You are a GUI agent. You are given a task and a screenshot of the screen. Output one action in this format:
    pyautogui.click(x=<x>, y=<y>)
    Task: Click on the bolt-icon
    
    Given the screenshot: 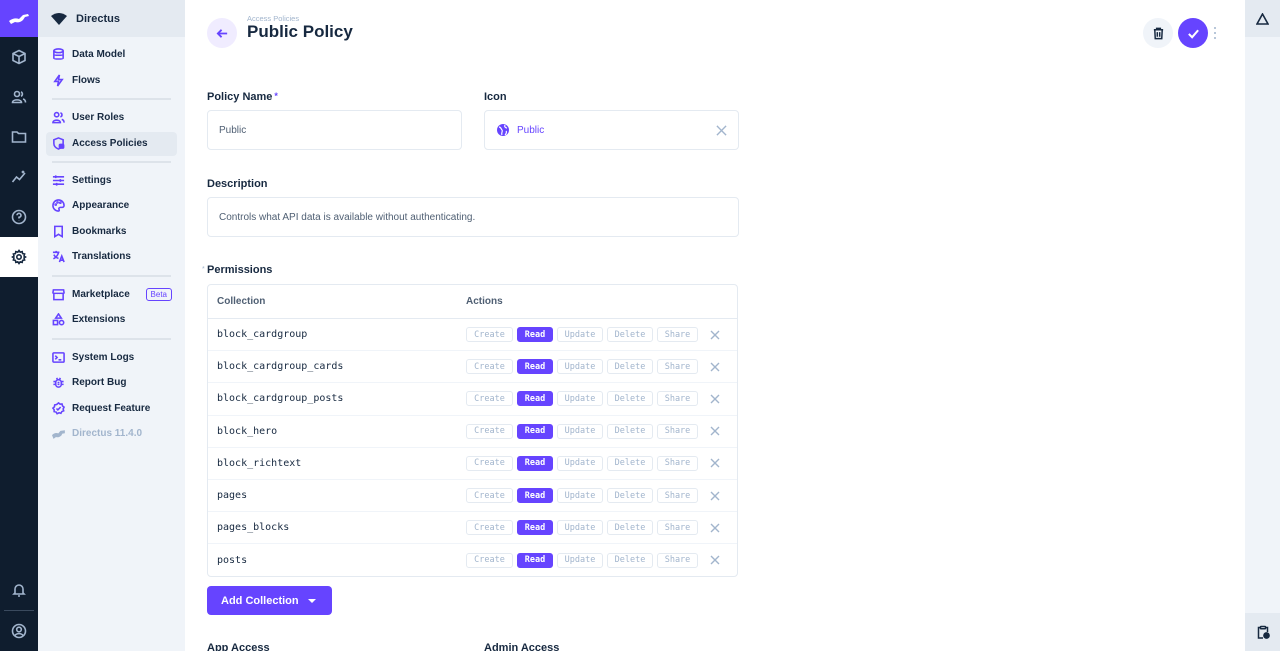 What is the action you would take?
    pyautogui.click(x=58, y=80)
    